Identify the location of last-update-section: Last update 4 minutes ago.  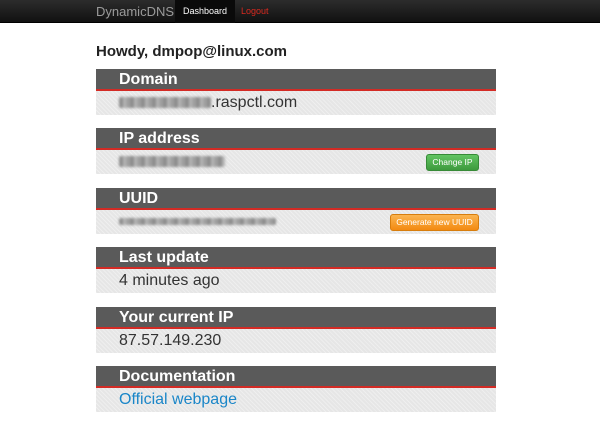
(296, 270).